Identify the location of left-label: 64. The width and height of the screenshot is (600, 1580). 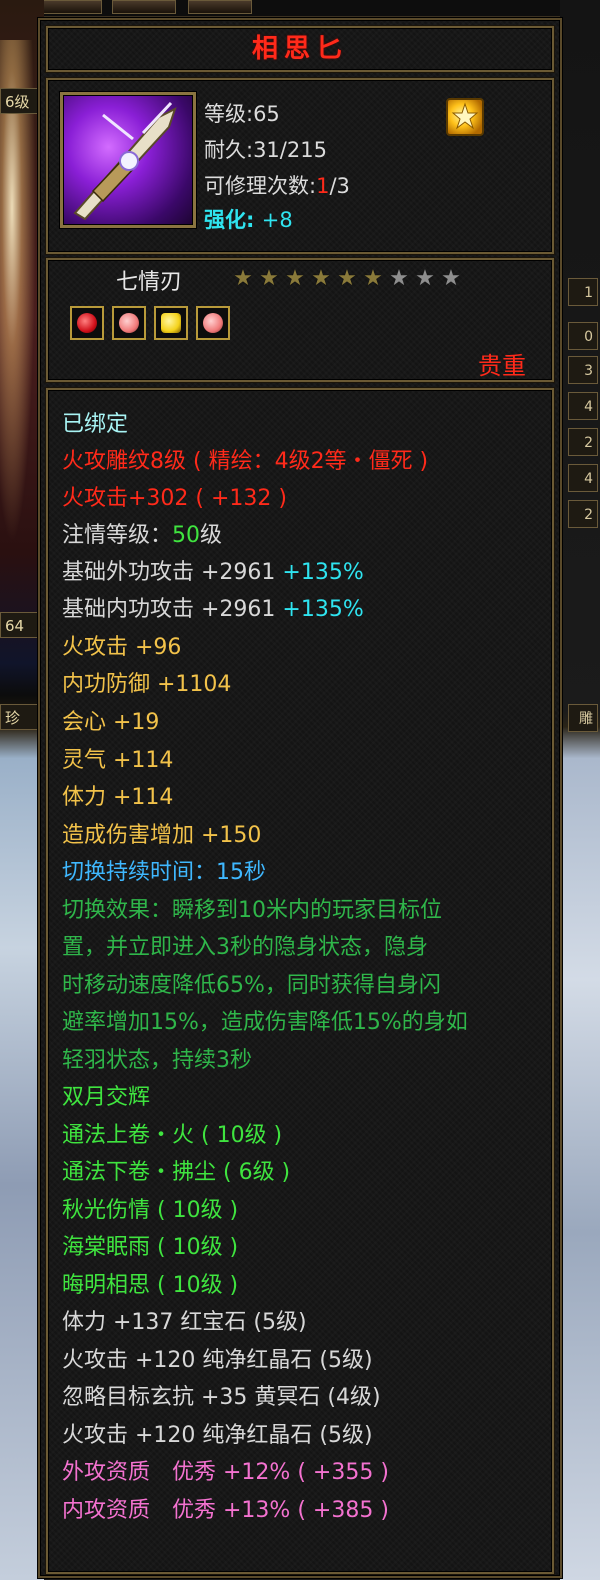
(19, 625).